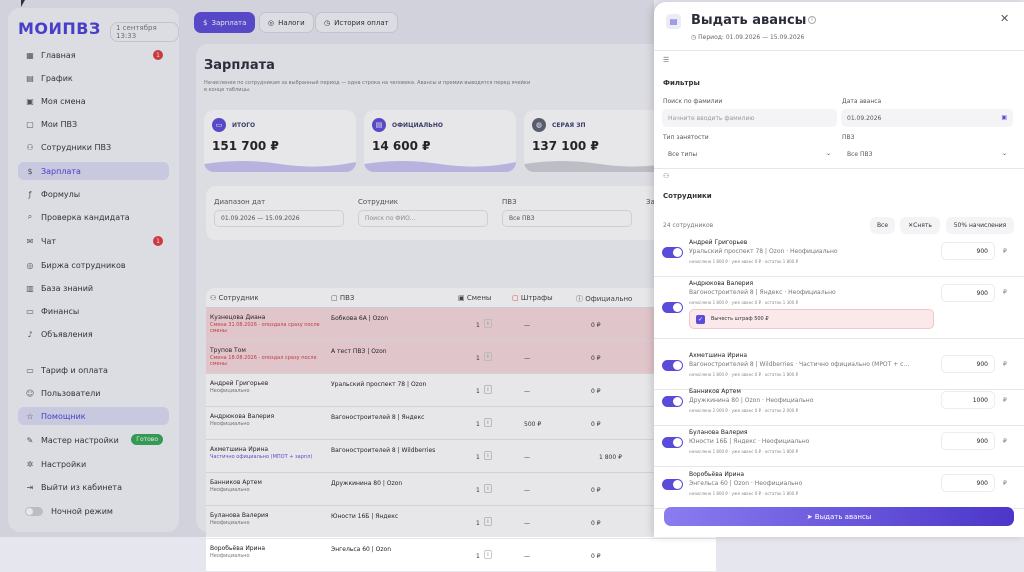 This screenshot has width=1024, height=572. Describe the element at coordinates (718, 242) in the screenshot. I see `employee-name: Андрей Григорьев` at that location.